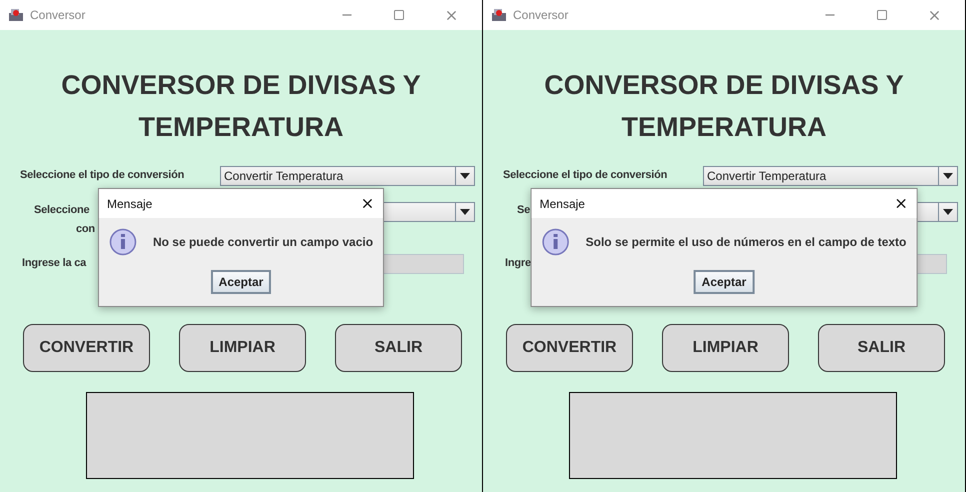 The width and height of the screenshot is (966, 492). What do you see at coordinates (517, 263) in the screenshot?
I see `field-label: Ingre` at bounding box center [517, 263].